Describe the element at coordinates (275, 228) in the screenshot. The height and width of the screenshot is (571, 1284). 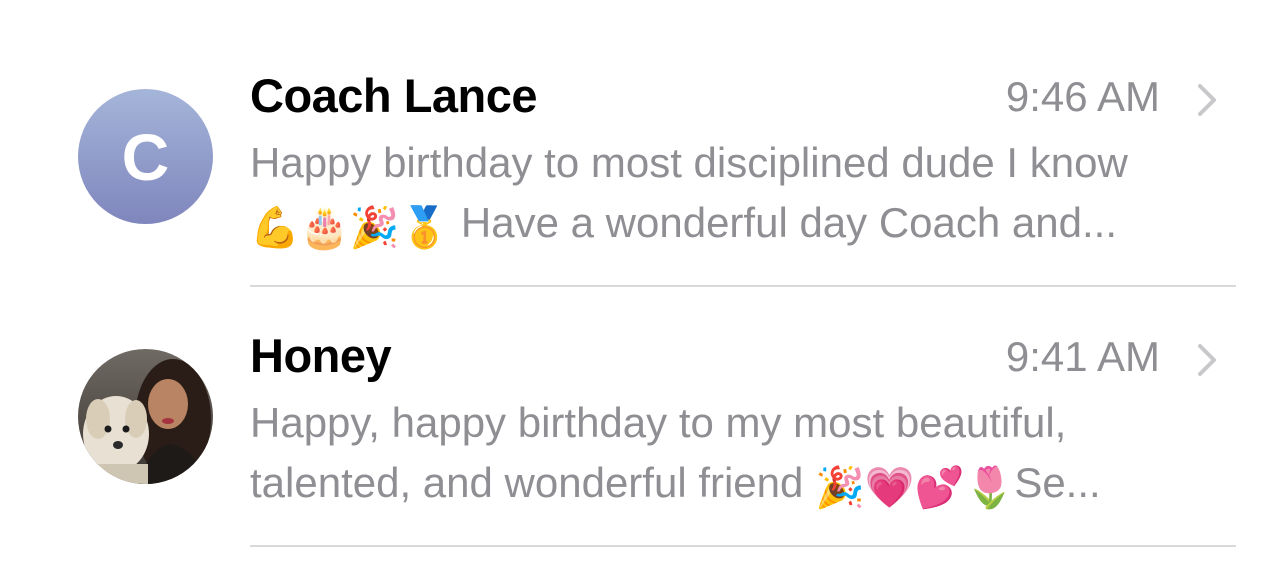
I see `flexed-biceps-emoji: 💪` at that location.